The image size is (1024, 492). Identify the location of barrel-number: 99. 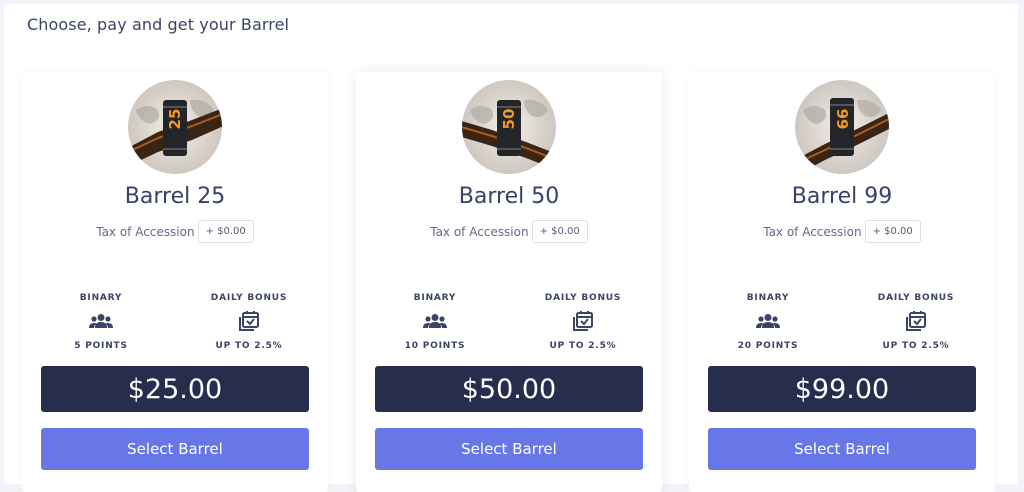
(842, 119).